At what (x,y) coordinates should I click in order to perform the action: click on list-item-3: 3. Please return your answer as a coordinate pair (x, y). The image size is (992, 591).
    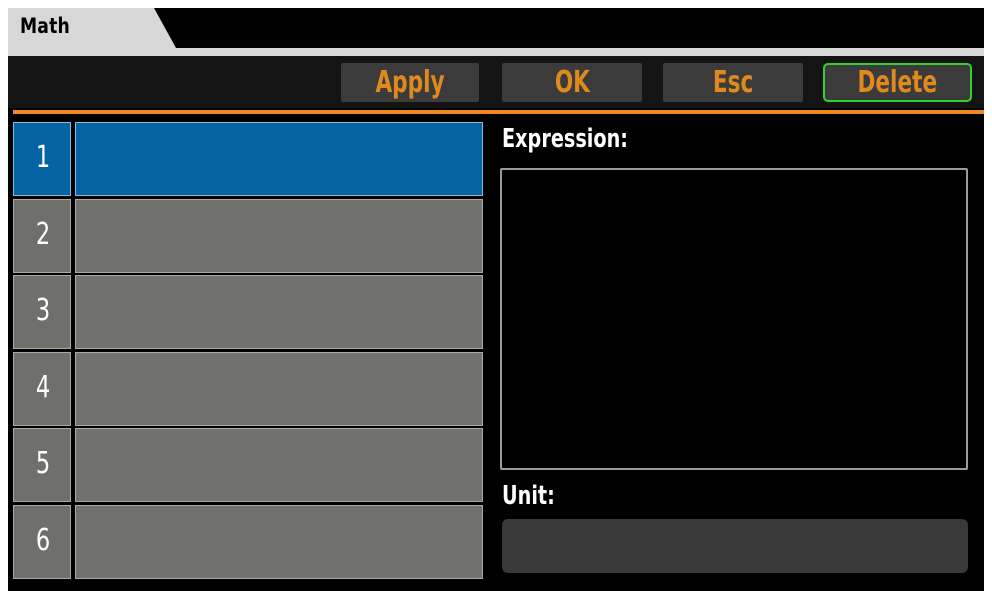
    Looking at the image, I should click on (248, 312).